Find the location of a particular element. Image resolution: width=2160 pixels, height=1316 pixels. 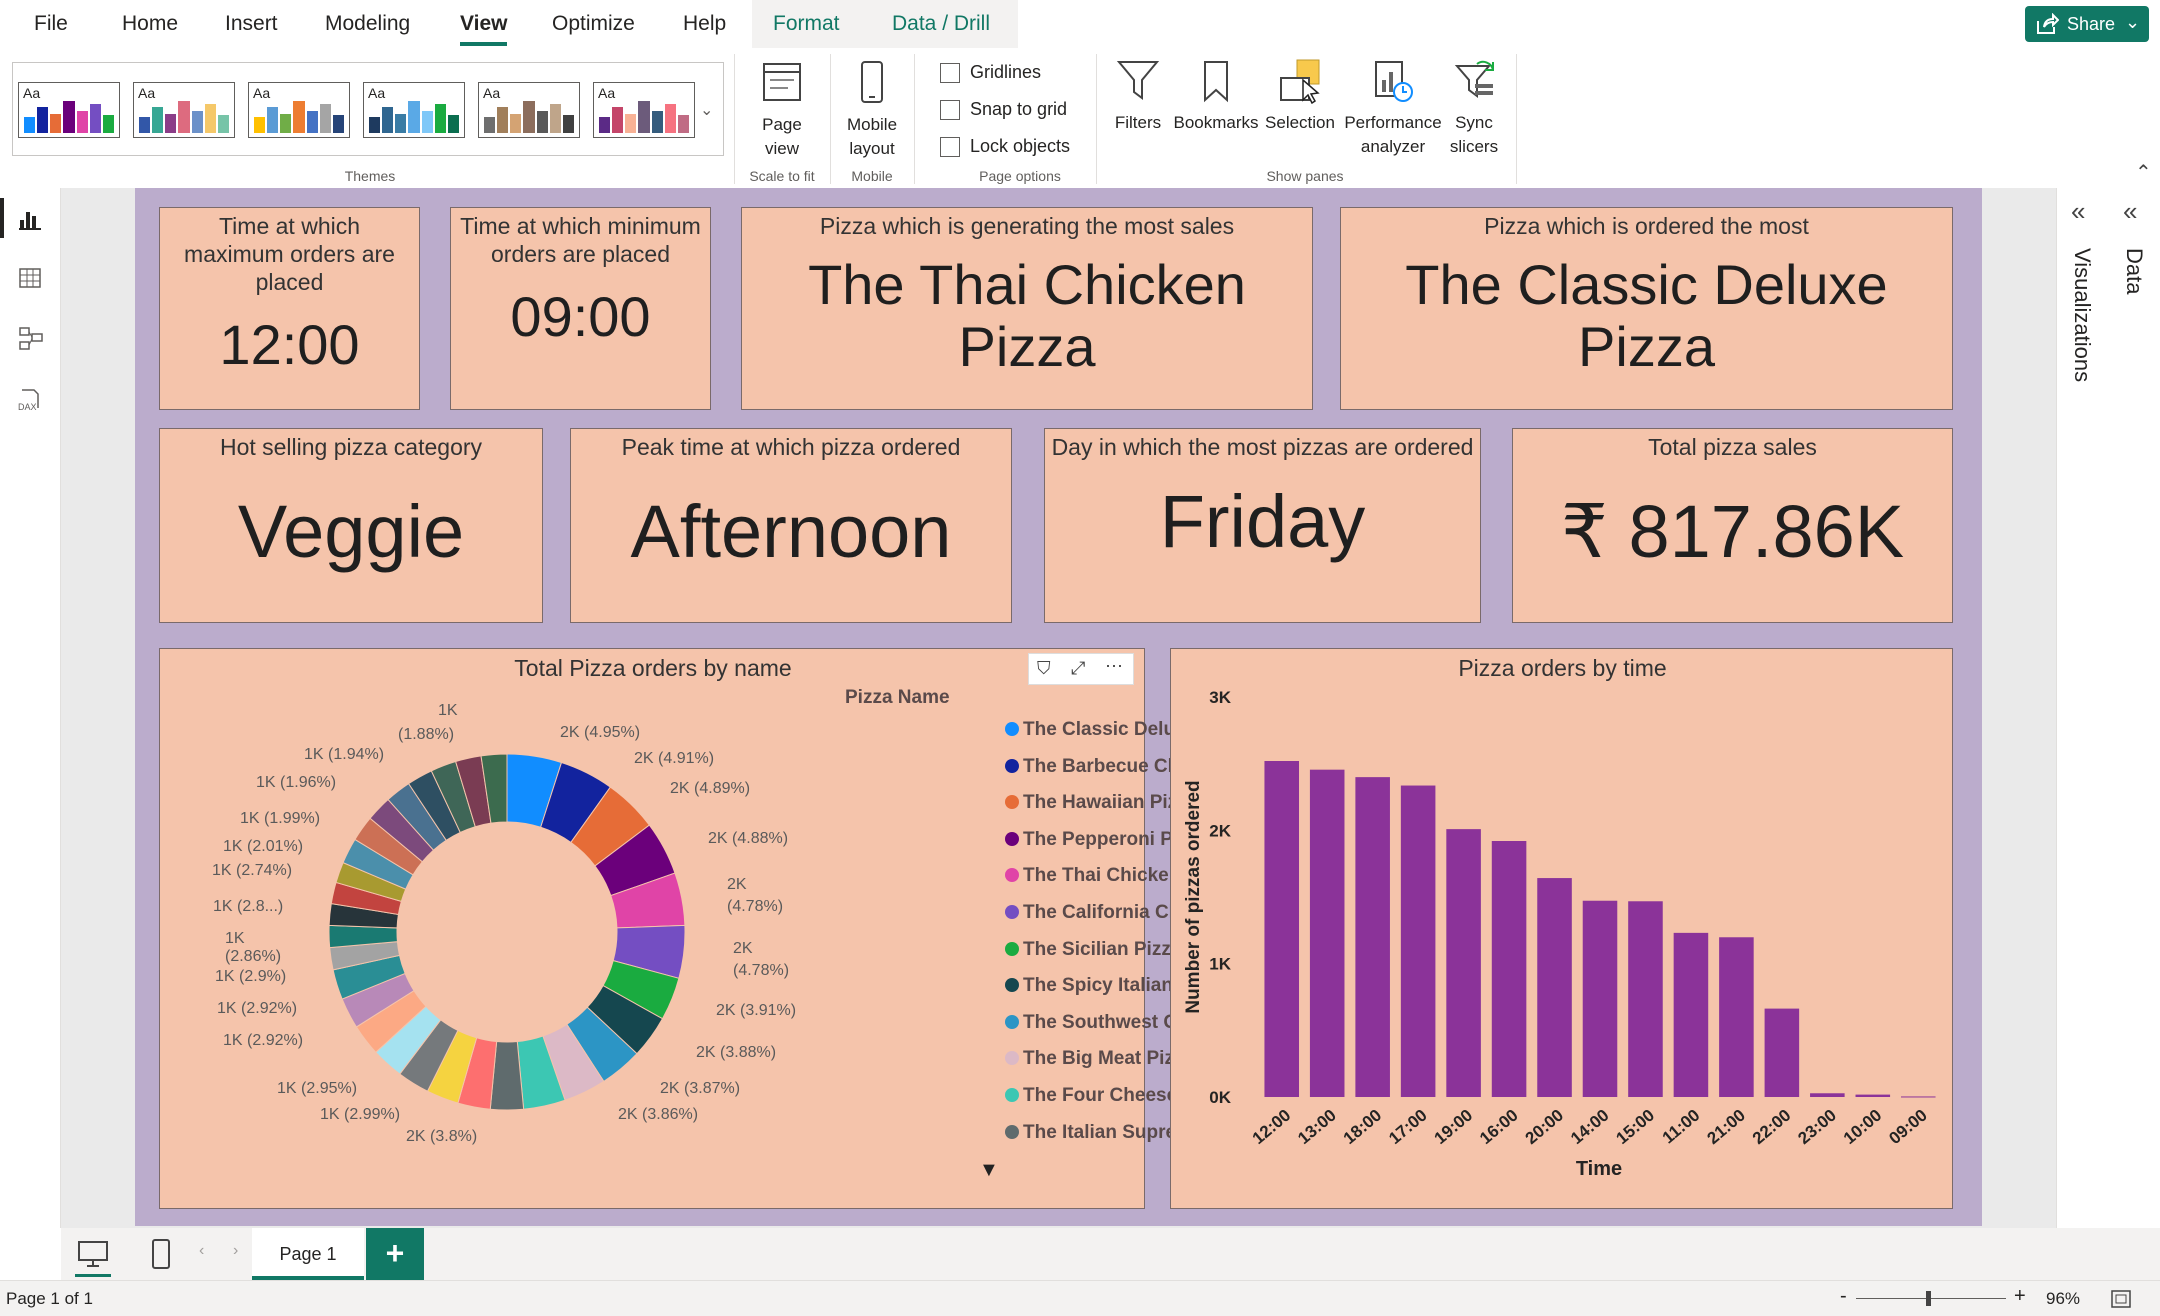

filters-button: Filters is located at coordinates (1138, 96).